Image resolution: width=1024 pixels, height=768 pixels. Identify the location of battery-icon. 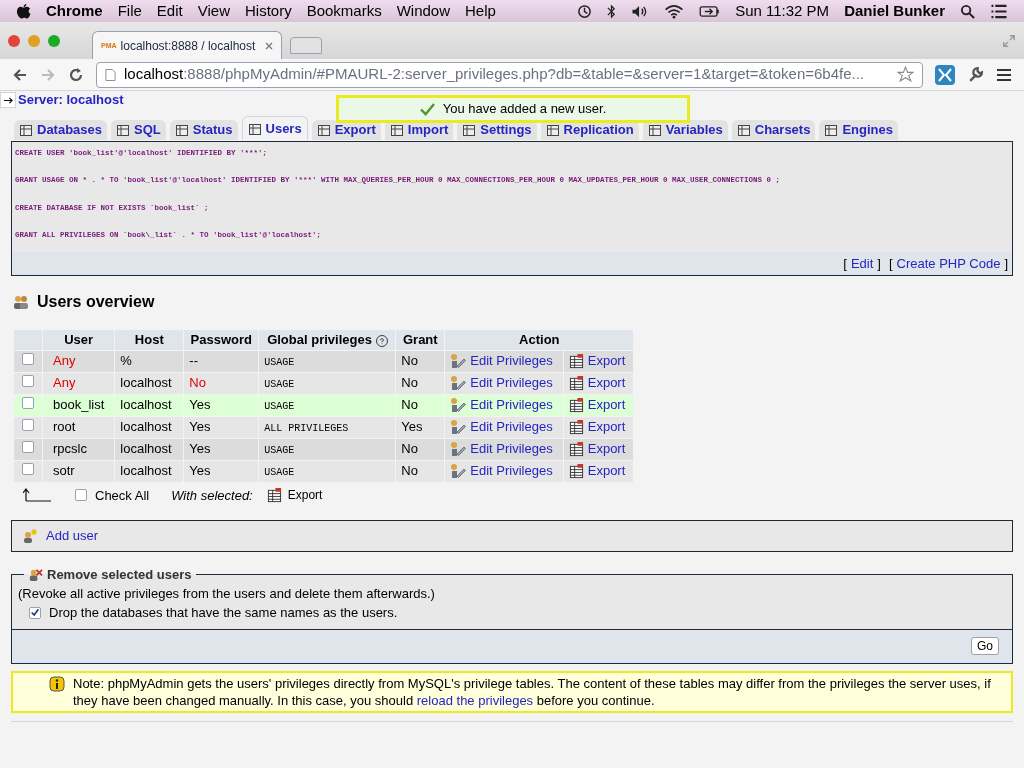
(710, 11).